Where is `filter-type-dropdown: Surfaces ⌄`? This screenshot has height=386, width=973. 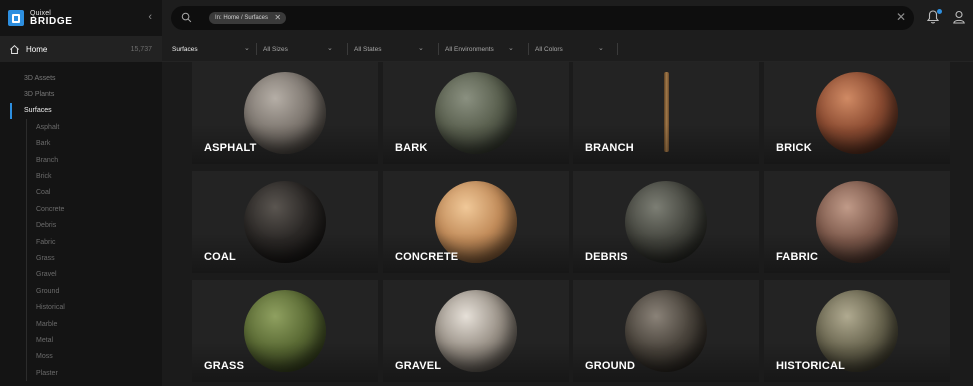 filter-type-dropdown: Surfaces ⌄ is located at coordinates (212, 49).